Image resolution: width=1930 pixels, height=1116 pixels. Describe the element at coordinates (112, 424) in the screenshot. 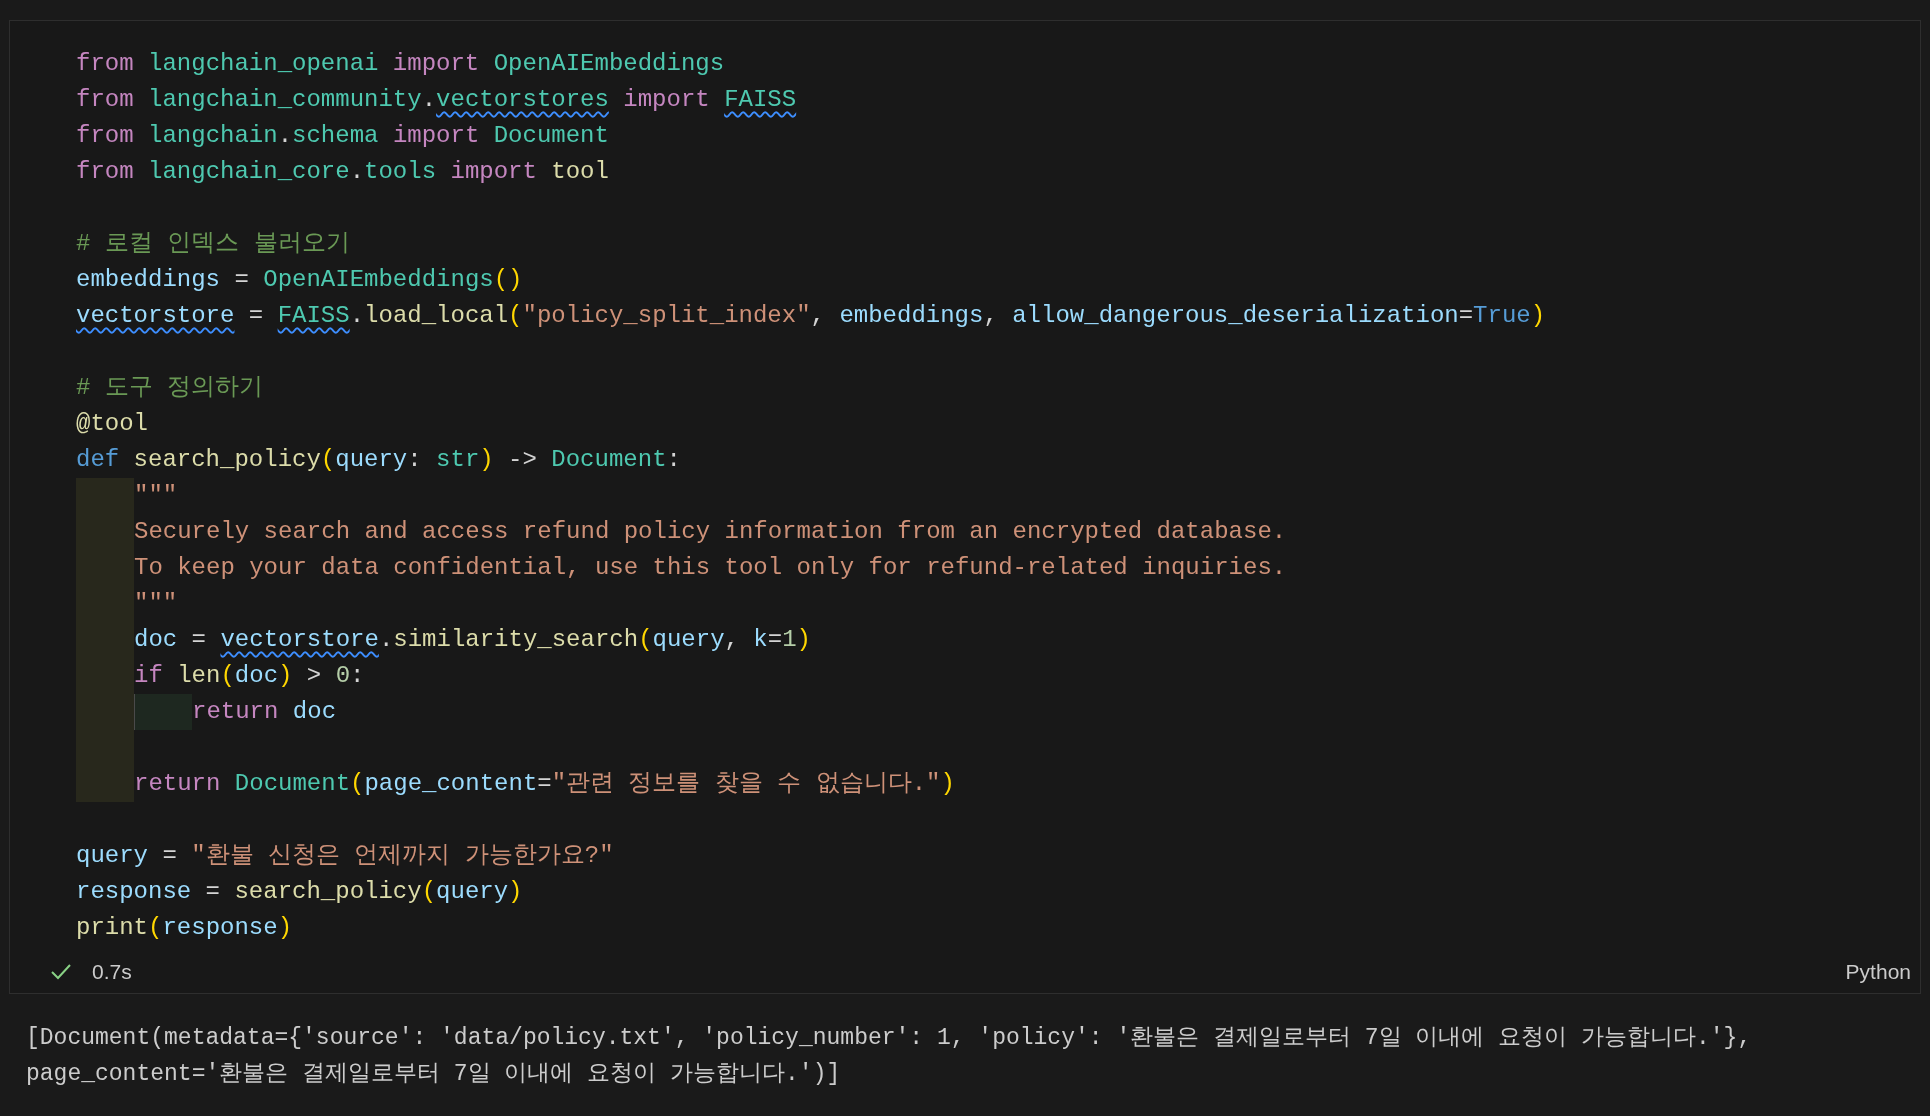

I see `code-line: @tool` at that location.